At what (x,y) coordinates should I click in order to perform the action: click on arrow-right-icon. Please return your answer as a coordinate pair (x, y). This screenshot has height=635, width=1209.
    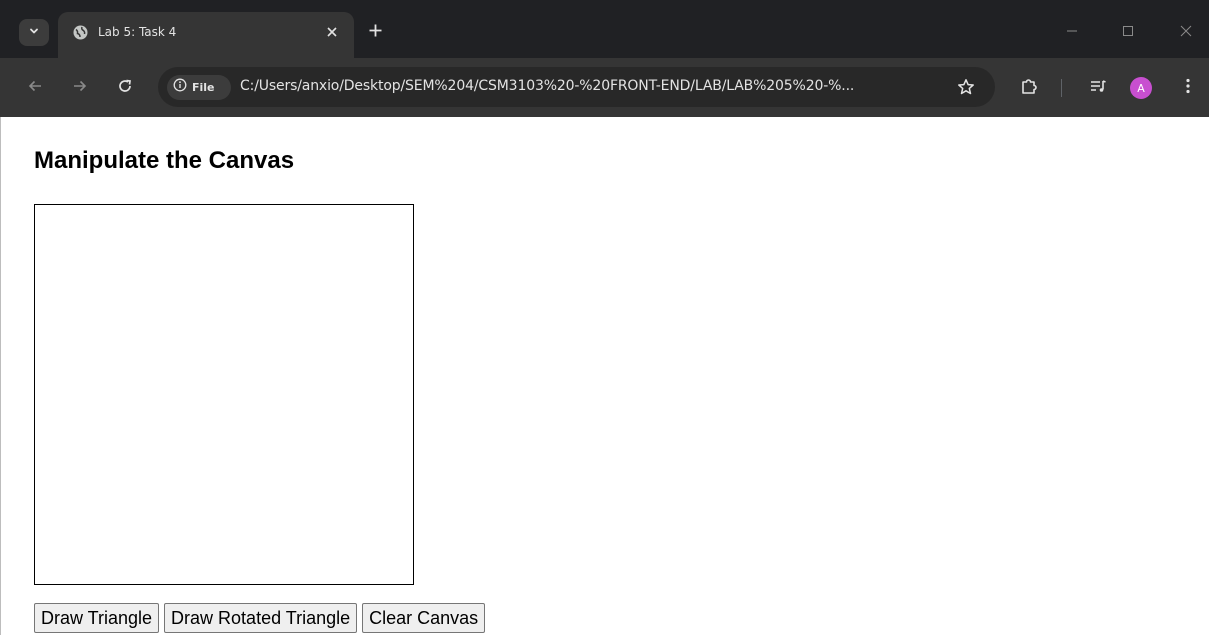
    Looking at the image, I should click on (80, 88).